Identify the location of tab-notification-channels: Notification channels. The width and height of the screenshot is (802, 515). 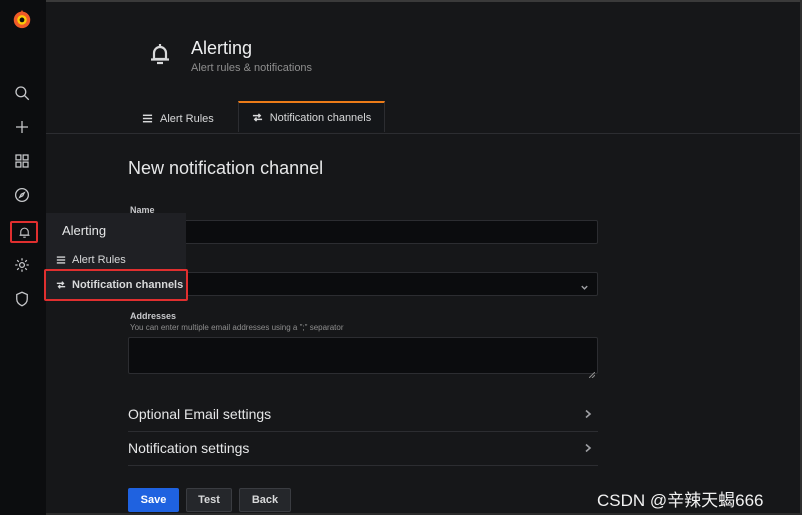
(311, 116).